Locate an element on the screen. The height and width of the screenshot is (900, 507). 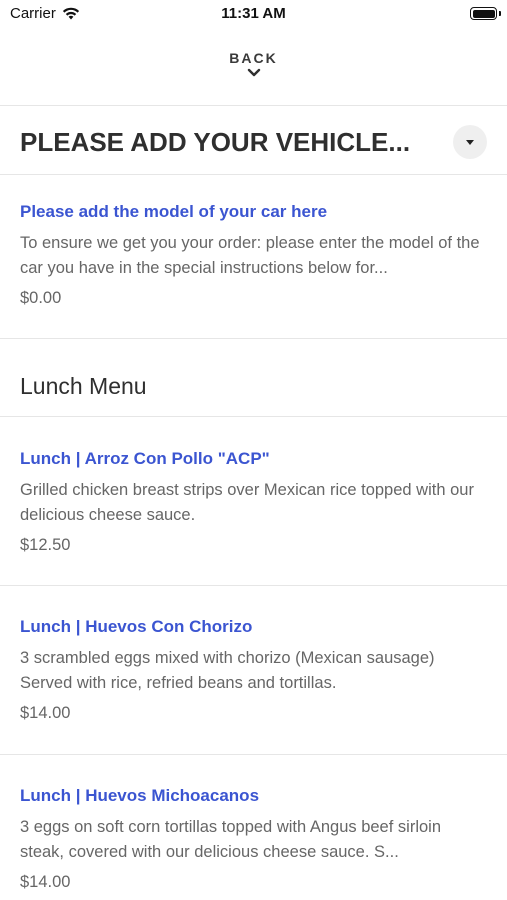
item-title: Lunch | Huevos Con Chorizo is located at coordinates (136, 626).